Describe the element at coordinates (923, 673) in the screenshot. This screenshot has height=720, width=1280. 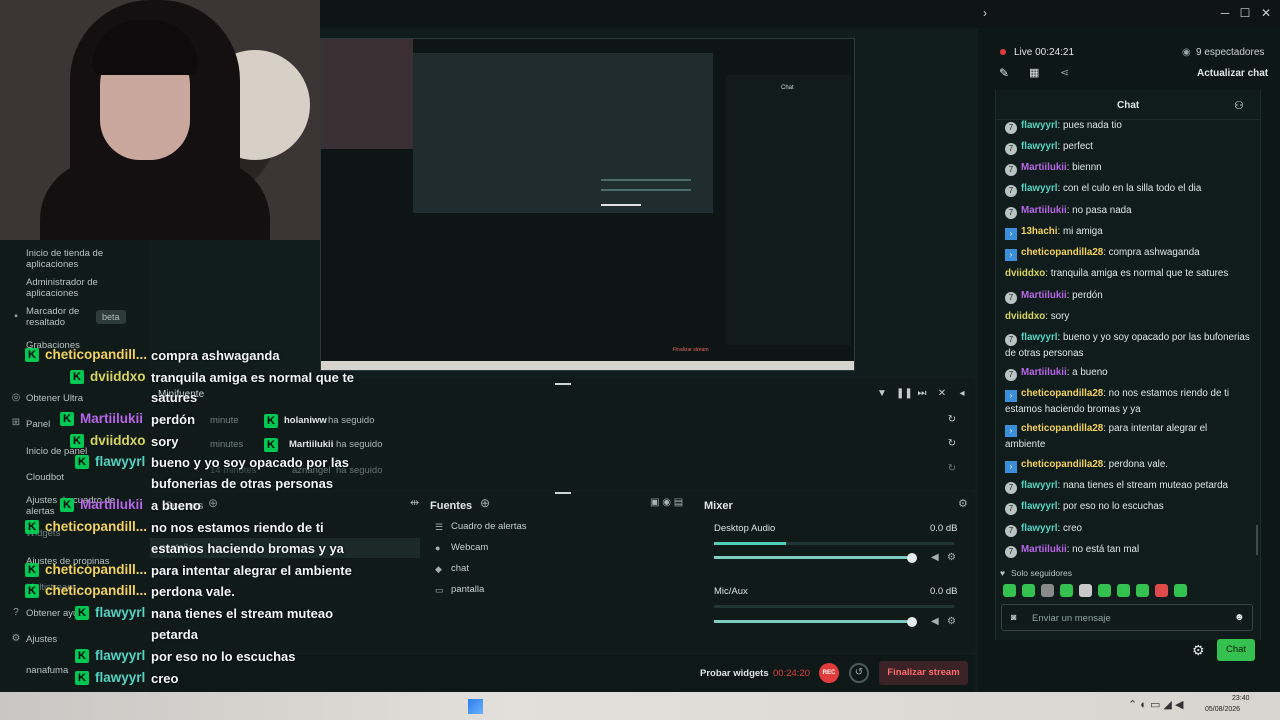
I see `end-stream-button: Finalizar stream` at that location.